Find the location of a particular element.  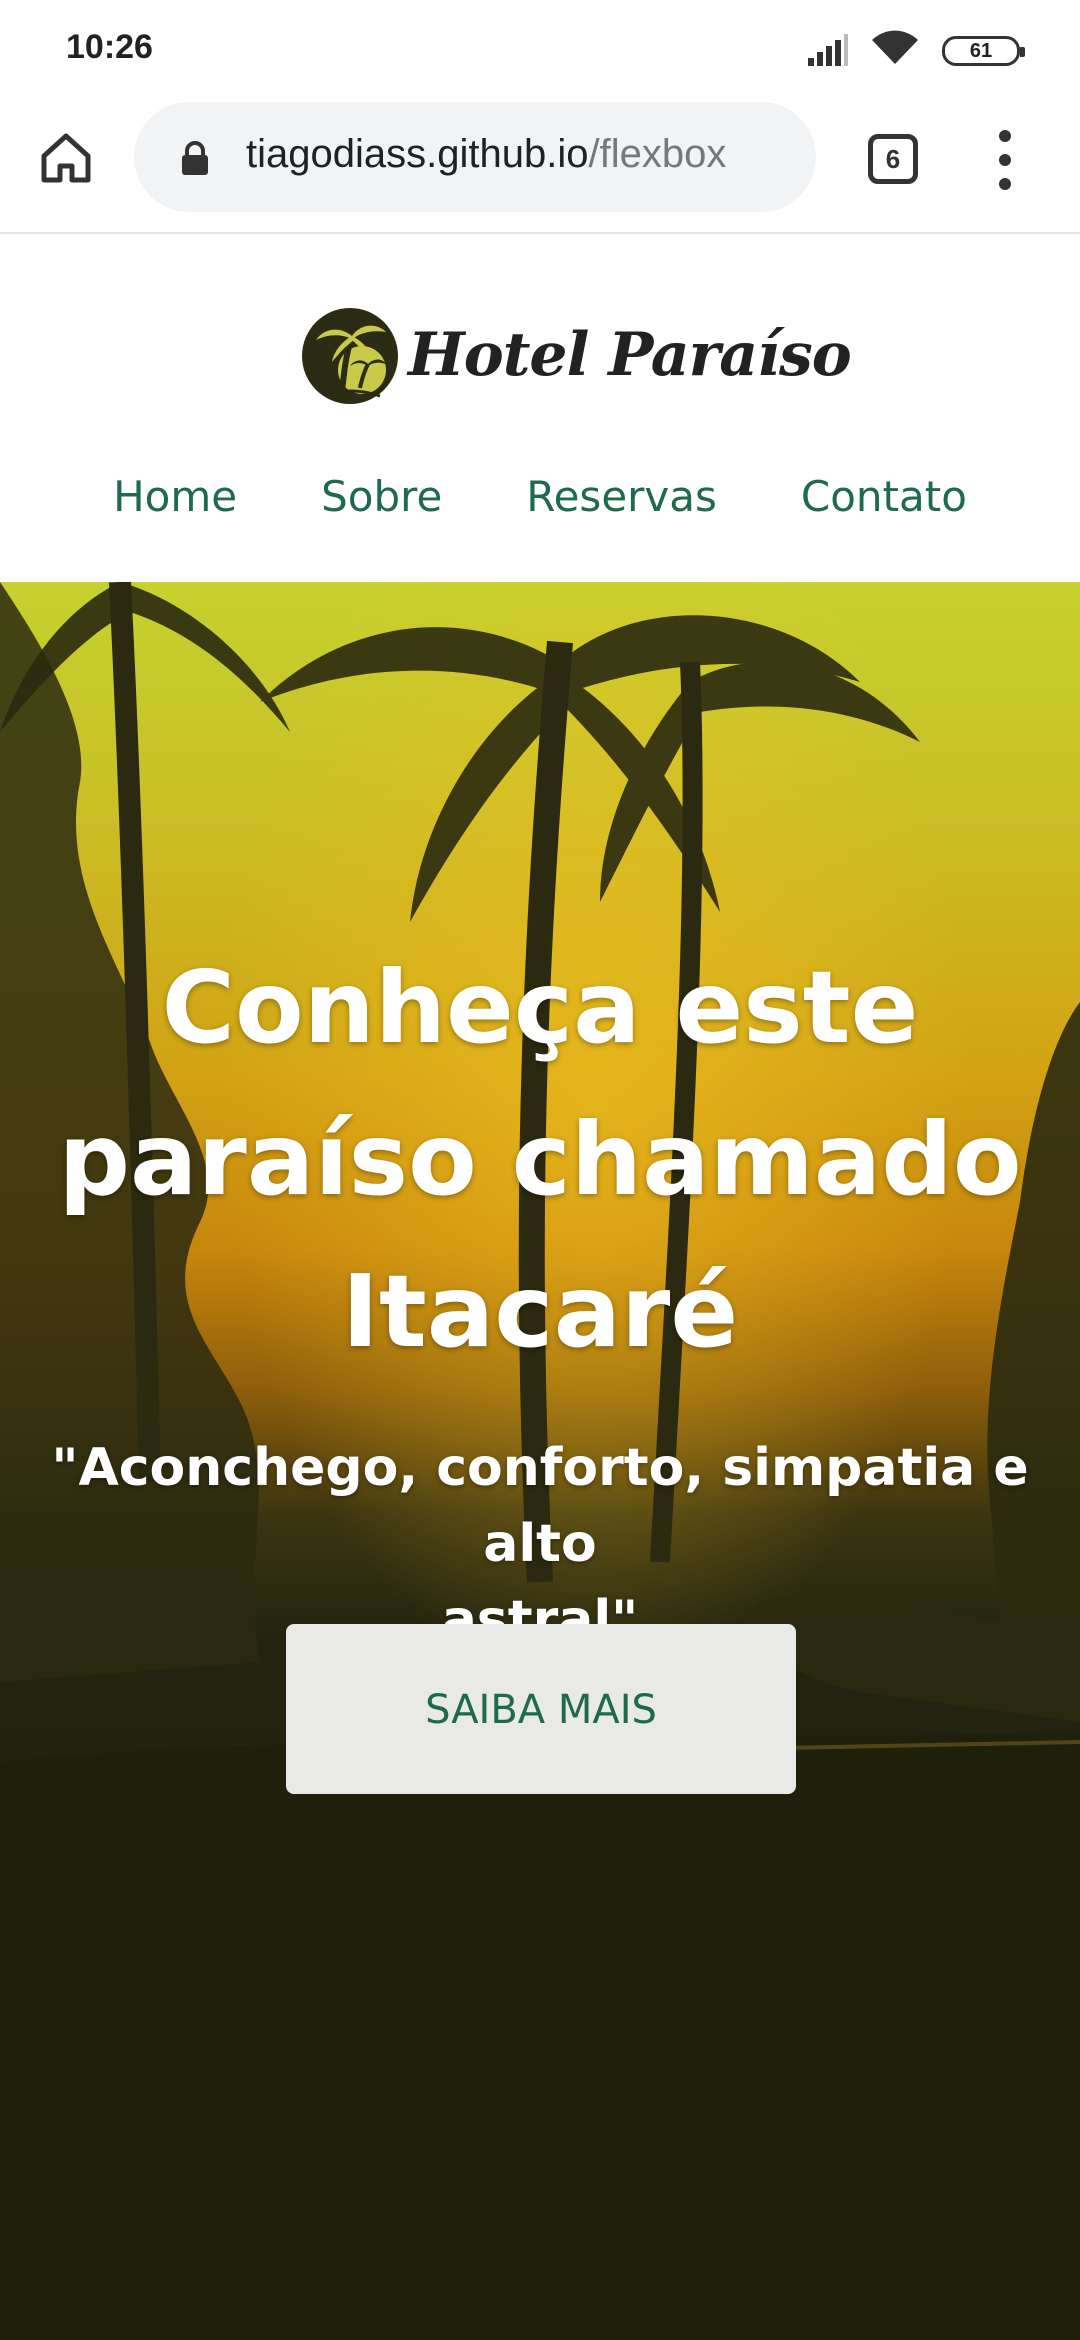

address-bar: tiagodiass.github.io/flexbox is located at coordinates (475, 157).